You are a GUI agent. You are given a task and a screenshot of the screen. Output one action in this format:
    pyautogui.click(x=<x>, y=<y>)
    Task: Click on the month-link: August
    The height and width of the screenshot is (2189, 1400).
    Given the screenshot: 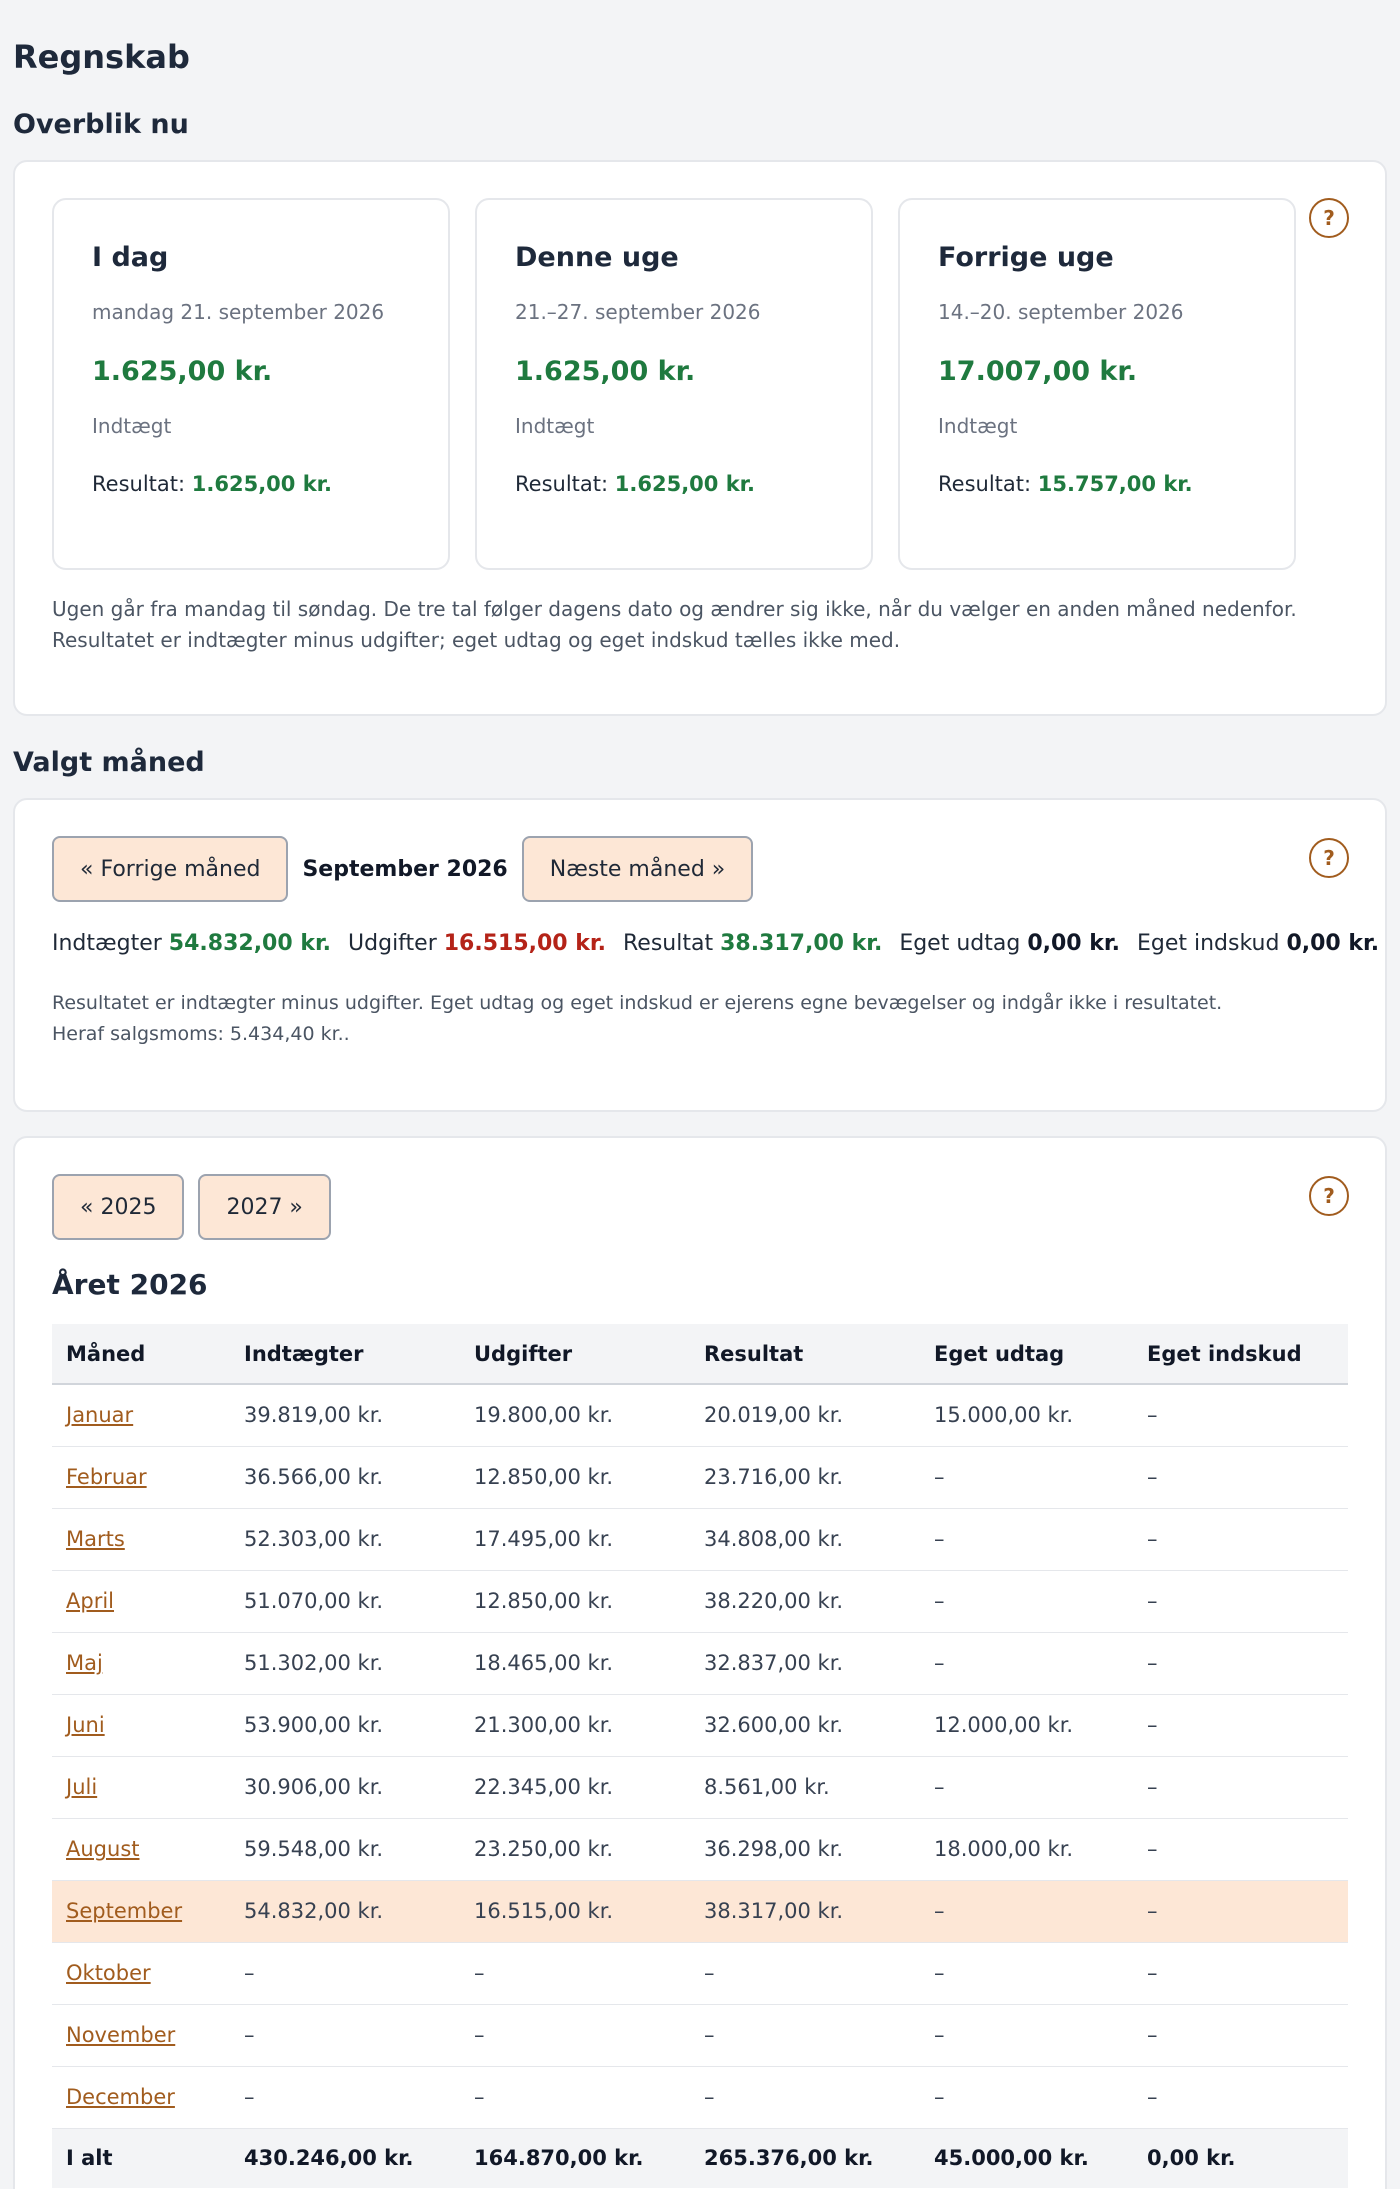 What is the action you would take?
    pyautogui.click(x=103, y=1849)
    